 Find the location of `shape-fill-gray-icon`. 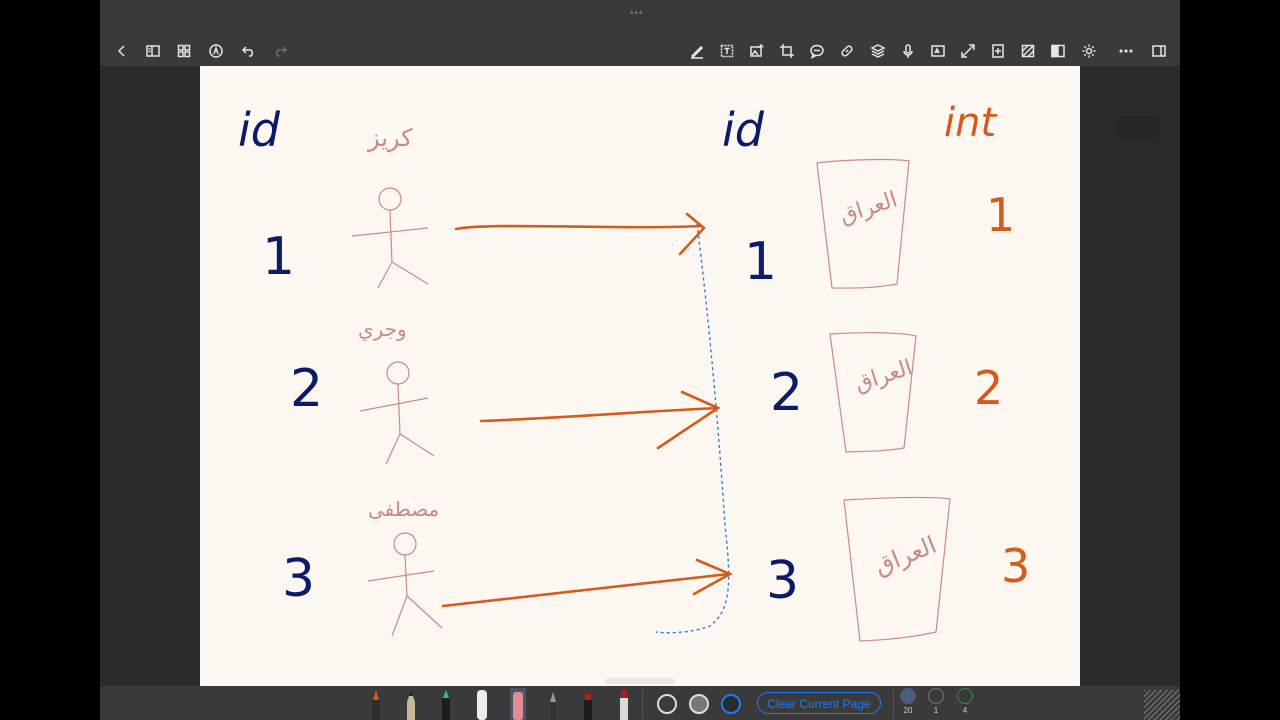

shape-fill-gray-icon is located at coordinates (699, 704).